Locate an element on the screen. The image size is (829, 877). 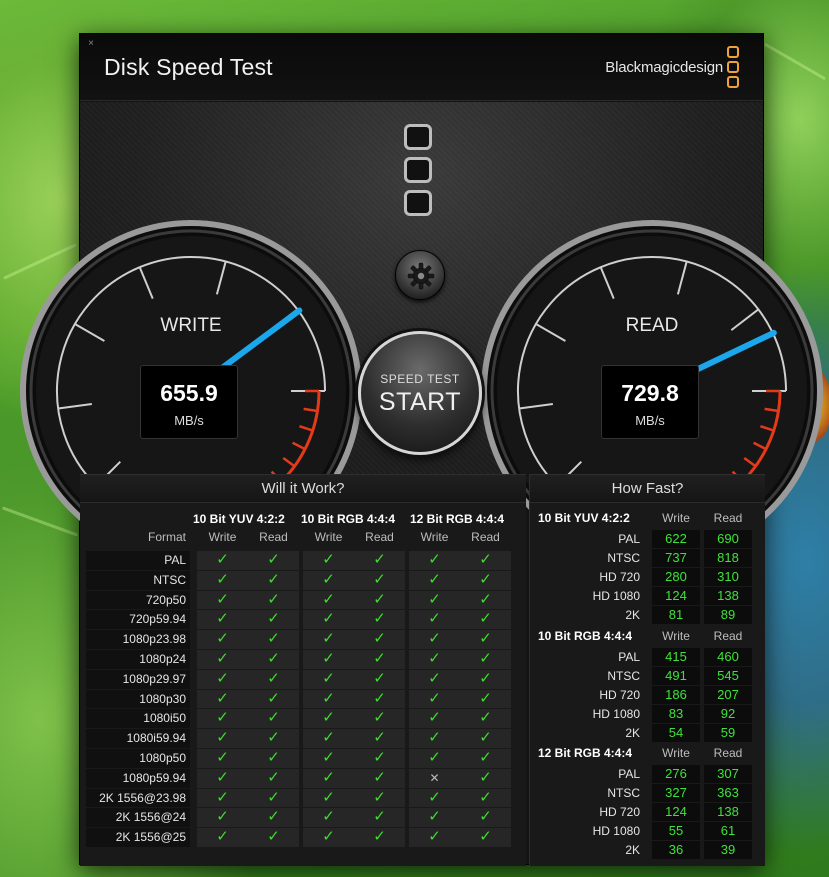
brand-name: Blackmagicdesign is located at coordinates (664, 67).